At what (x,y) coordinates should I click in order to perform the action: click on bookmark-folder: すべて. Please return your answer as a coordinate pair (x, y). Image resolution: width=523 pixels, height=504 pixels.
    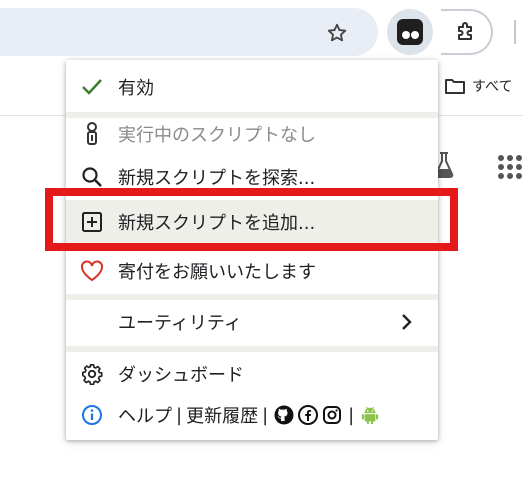
    Looking at the image, I should click on (478, 86).